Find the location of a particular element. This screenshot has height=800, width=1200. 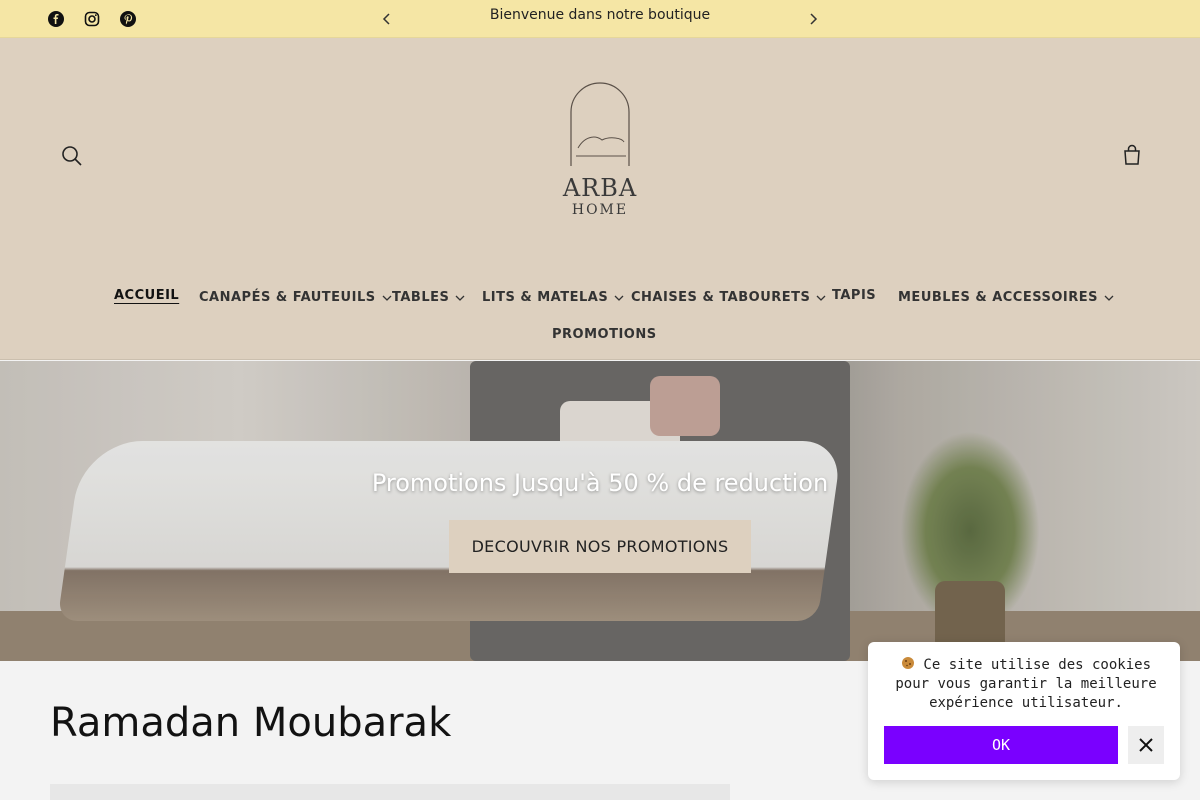

nav-item-tapis: TAPIS is located at coordinates (854, 295).